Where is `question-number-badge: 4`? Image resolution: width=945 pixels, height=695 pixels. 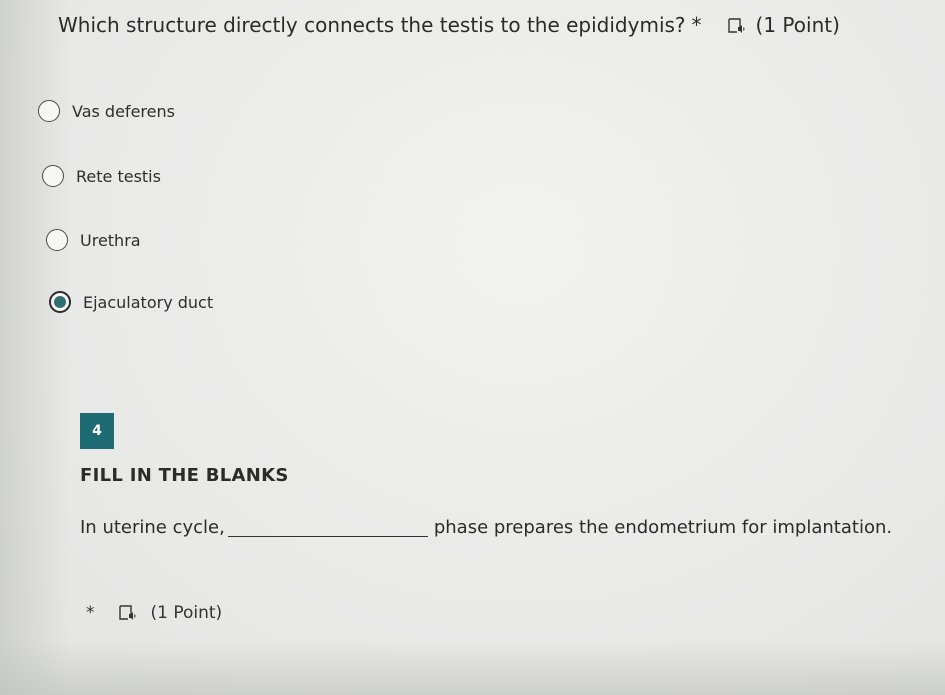 question-number-badge: 4 is located at coordinates (97, 431).